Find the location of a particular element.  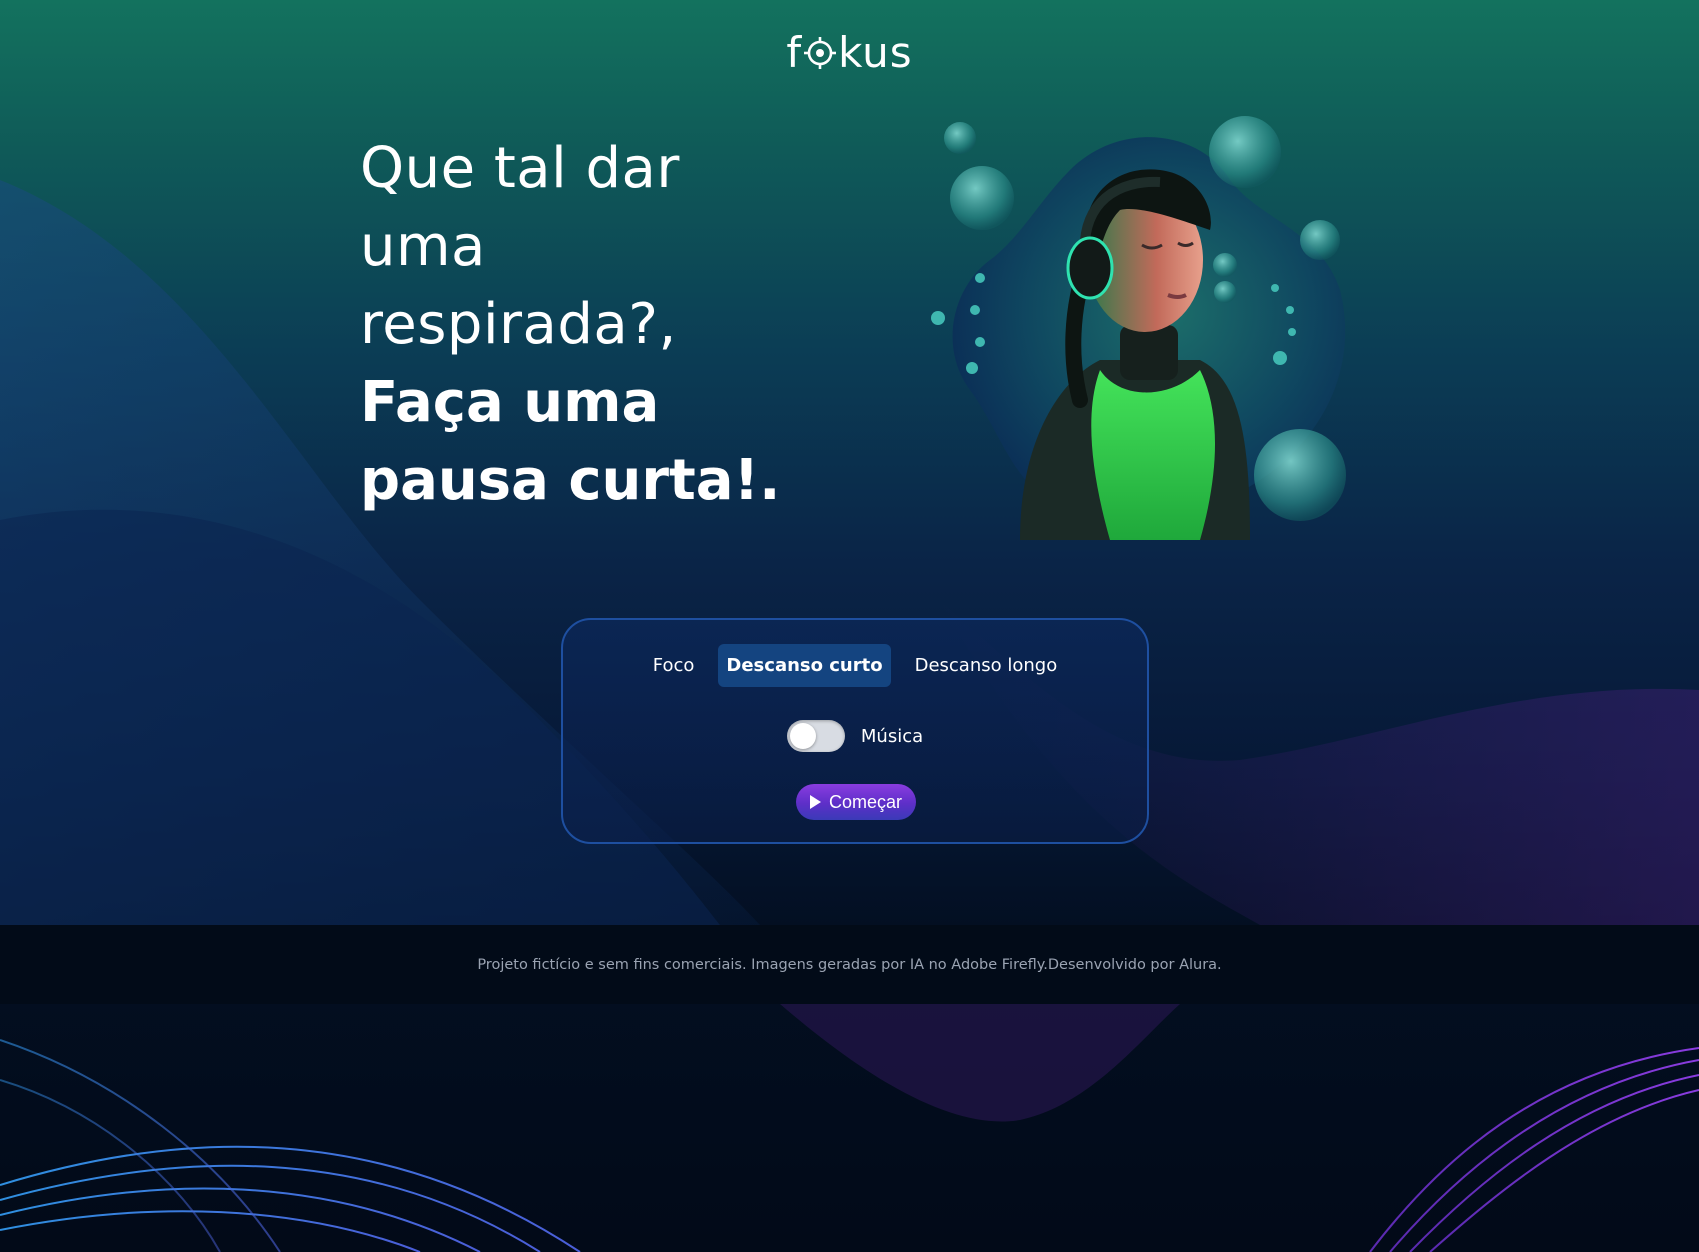

target-icon is located at coordinates (820, 53).